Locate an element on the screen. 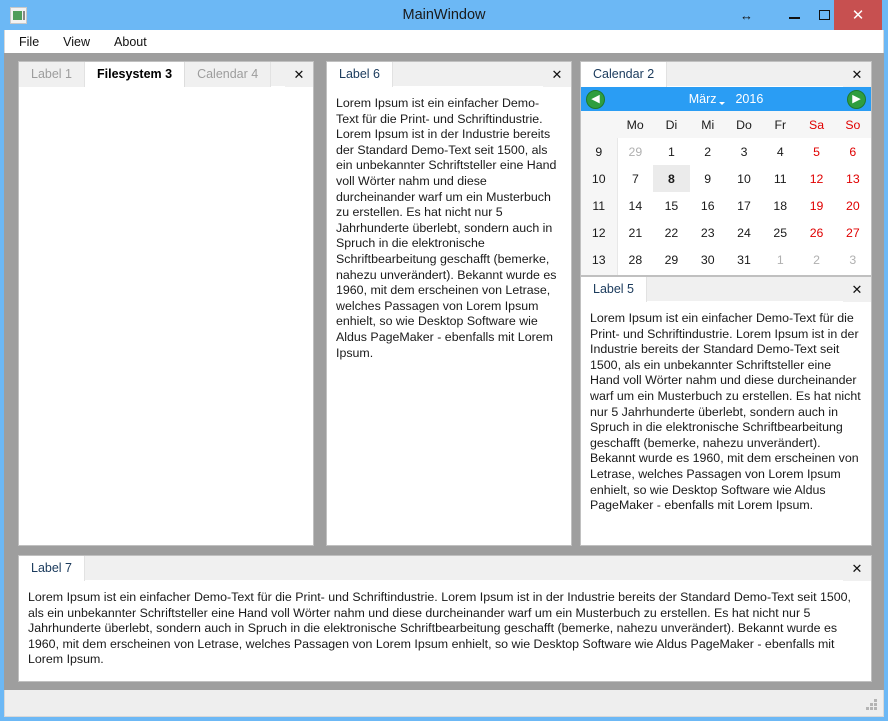 This screenshot has height=721, width=888. calendar-day-cell: 14 is located at coordinates (635, 205).